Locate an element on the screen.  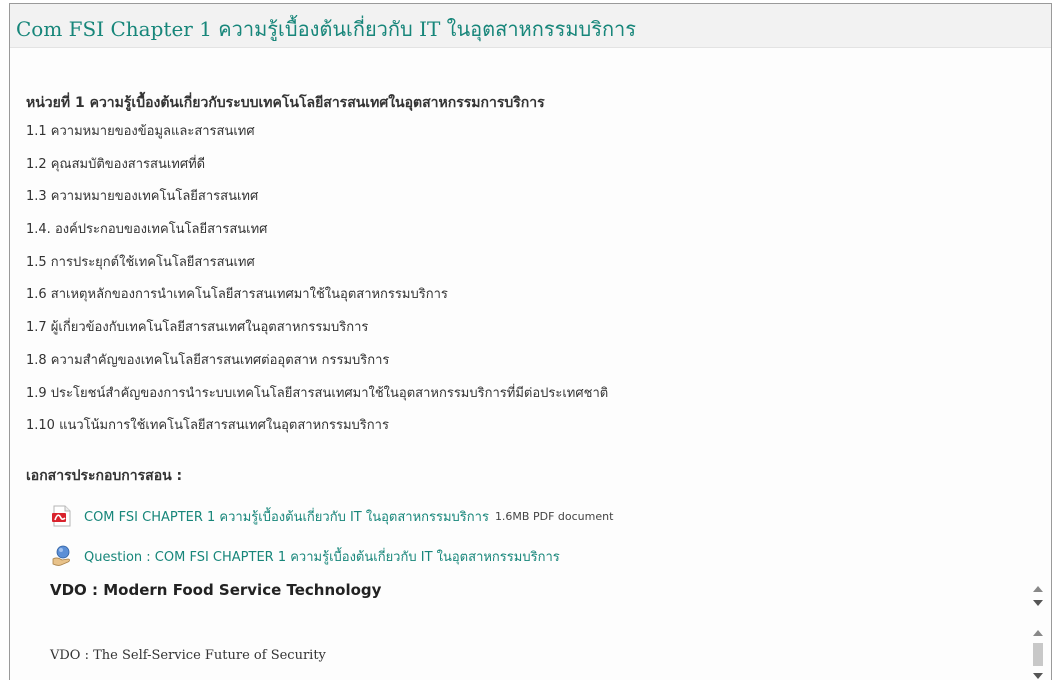
scroll-thumb is located at coordinates (1038, 654).